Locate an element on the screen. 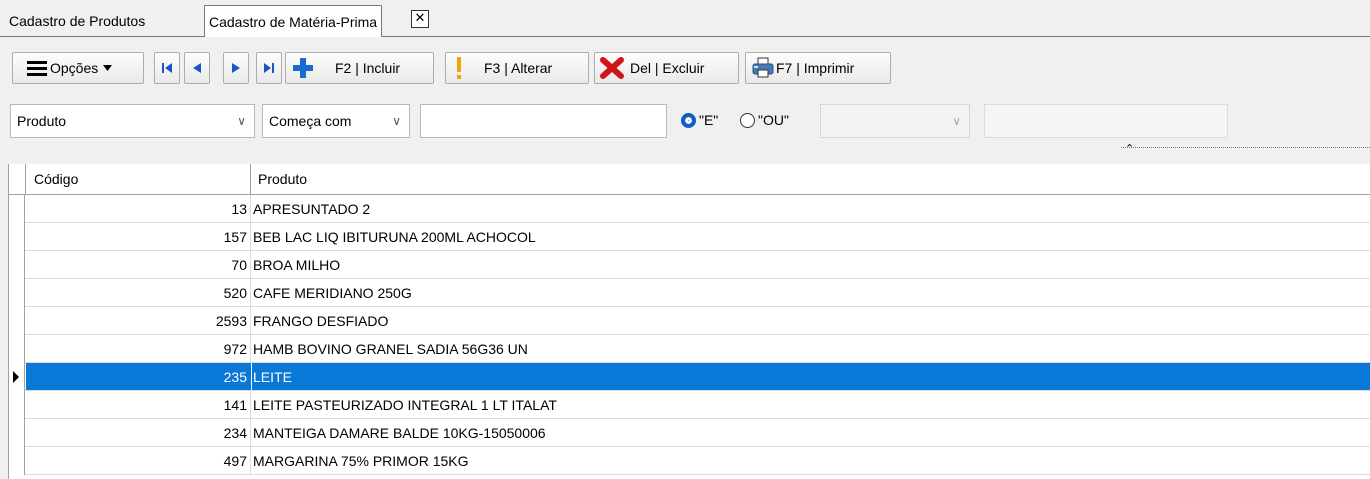 The image size is (1370, 479). row-indicator-header is located at coordinates (17, 179).